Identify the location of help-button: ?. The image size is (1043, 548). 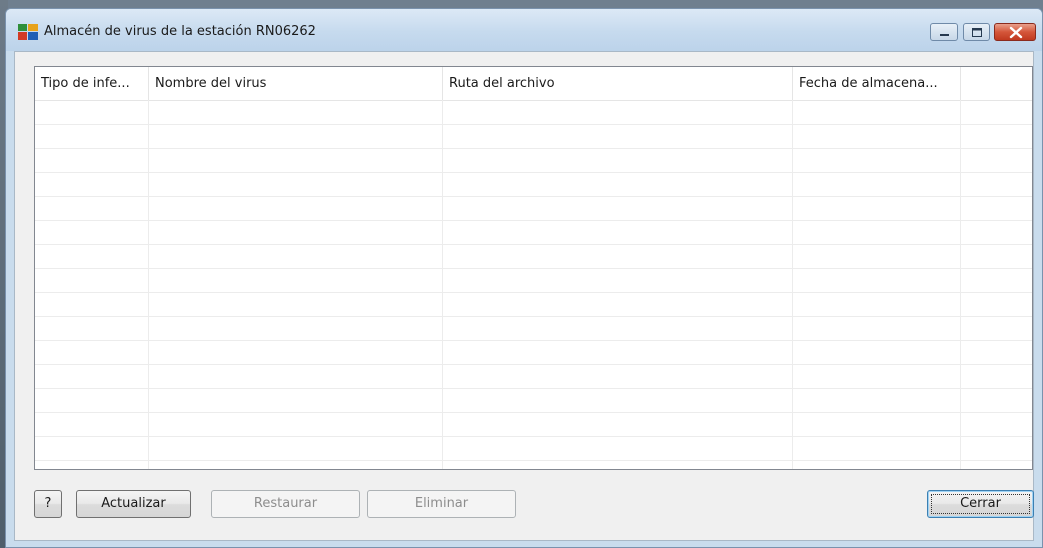
(48, 504).